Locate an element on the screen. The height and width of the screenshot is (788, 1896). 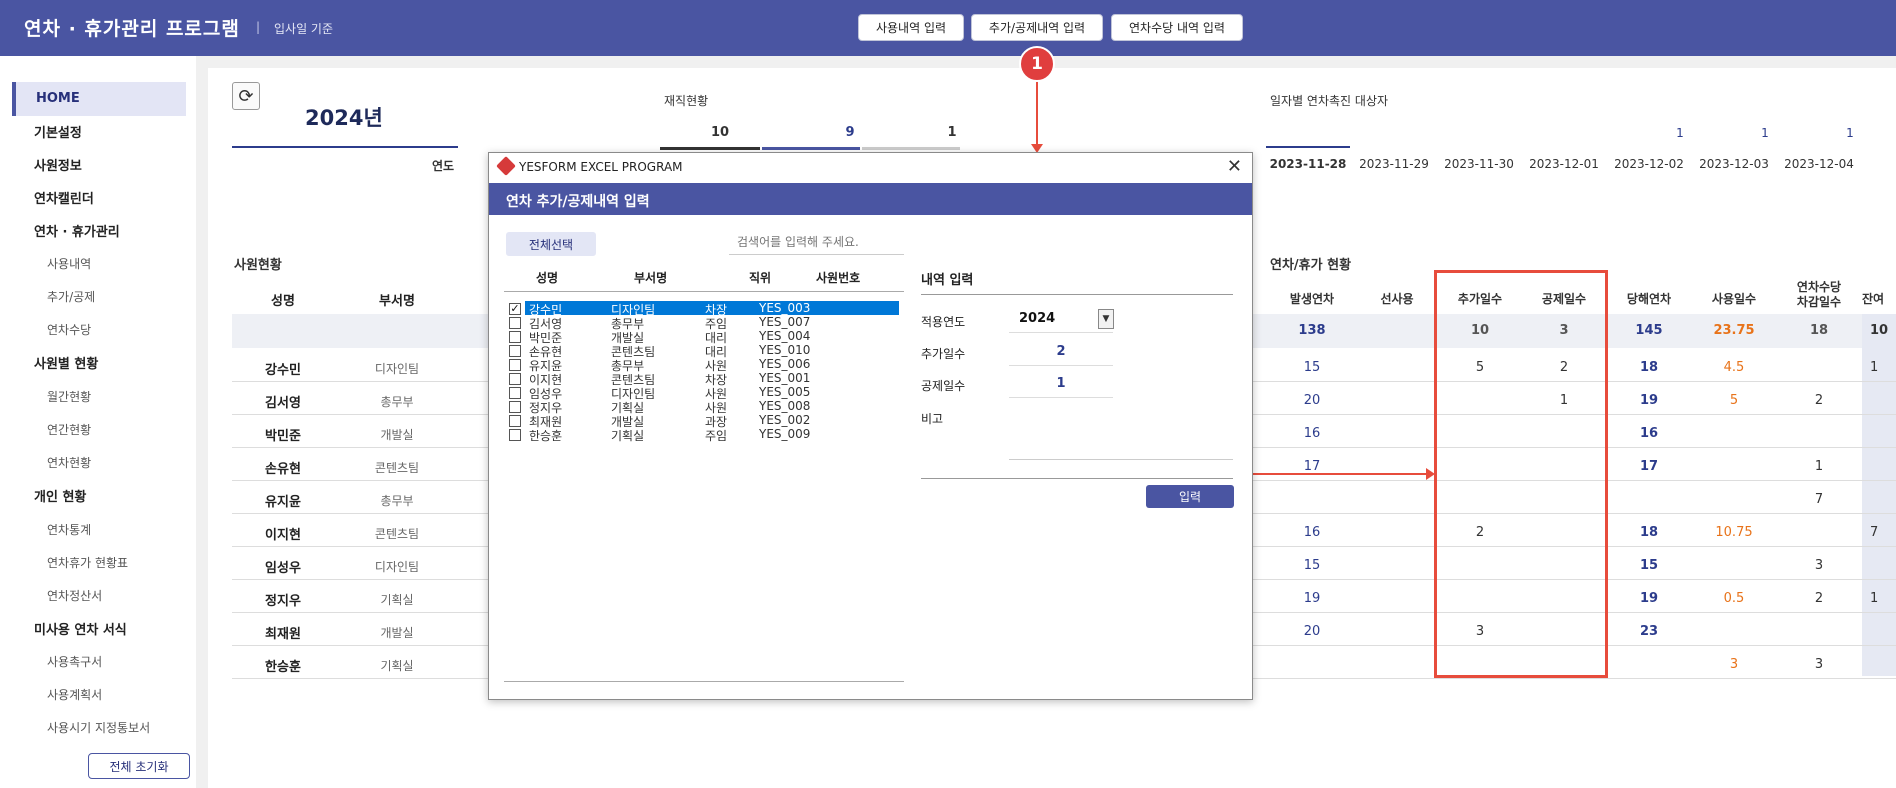
date-tab: 2023-11-29 is located at coordinates (1394, 164).